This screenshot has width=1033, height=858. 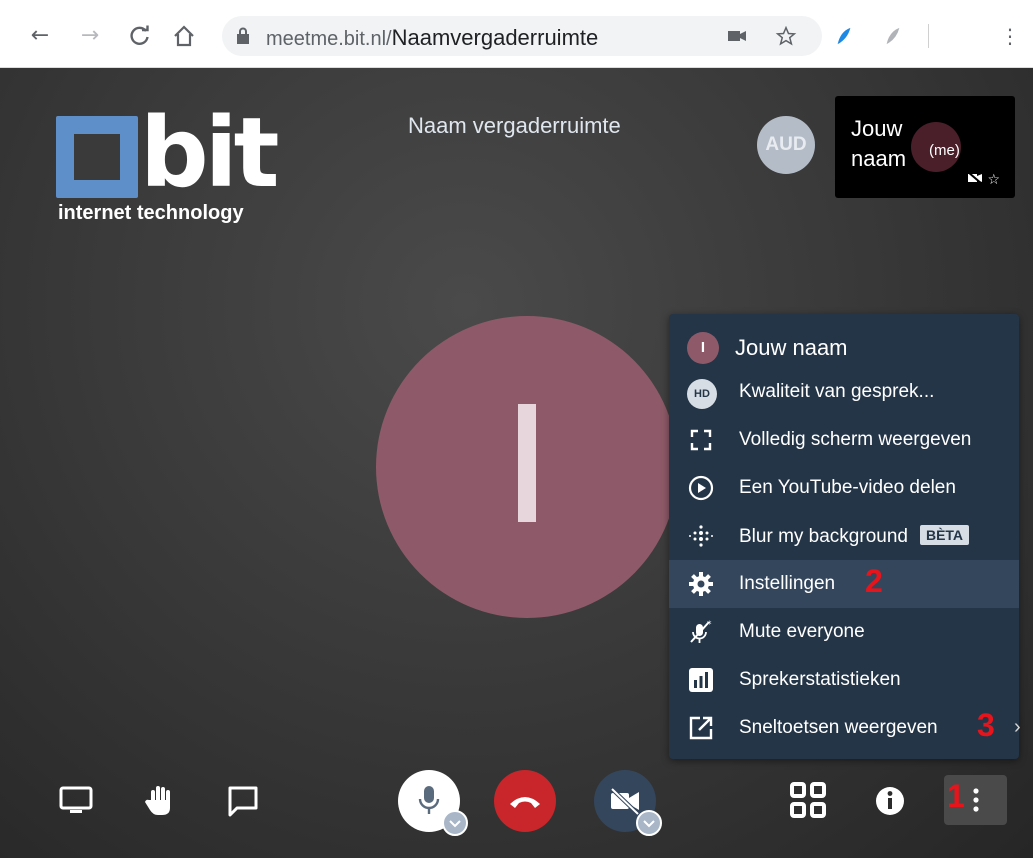 I want to click on camera-options-badge, so click(x=649, y=823).